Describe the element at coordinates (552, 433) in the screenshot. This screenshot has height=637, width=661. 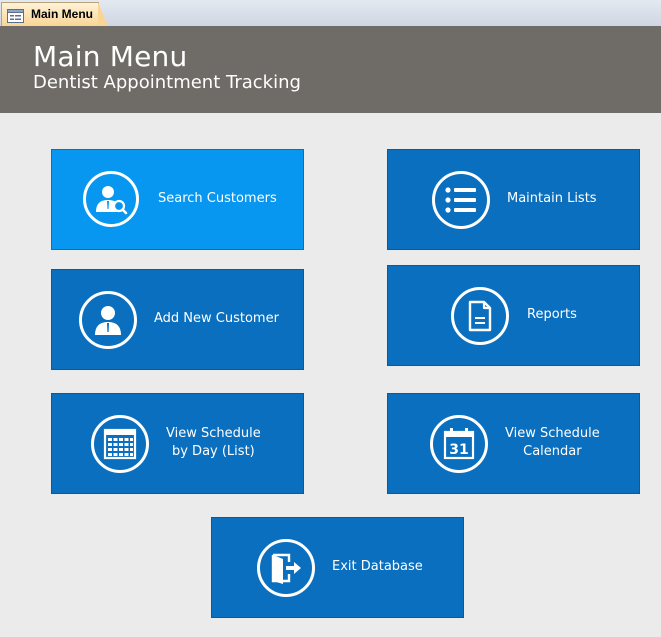
I see `view-schedule-calendar-label-line1: View Schedule` at that location.